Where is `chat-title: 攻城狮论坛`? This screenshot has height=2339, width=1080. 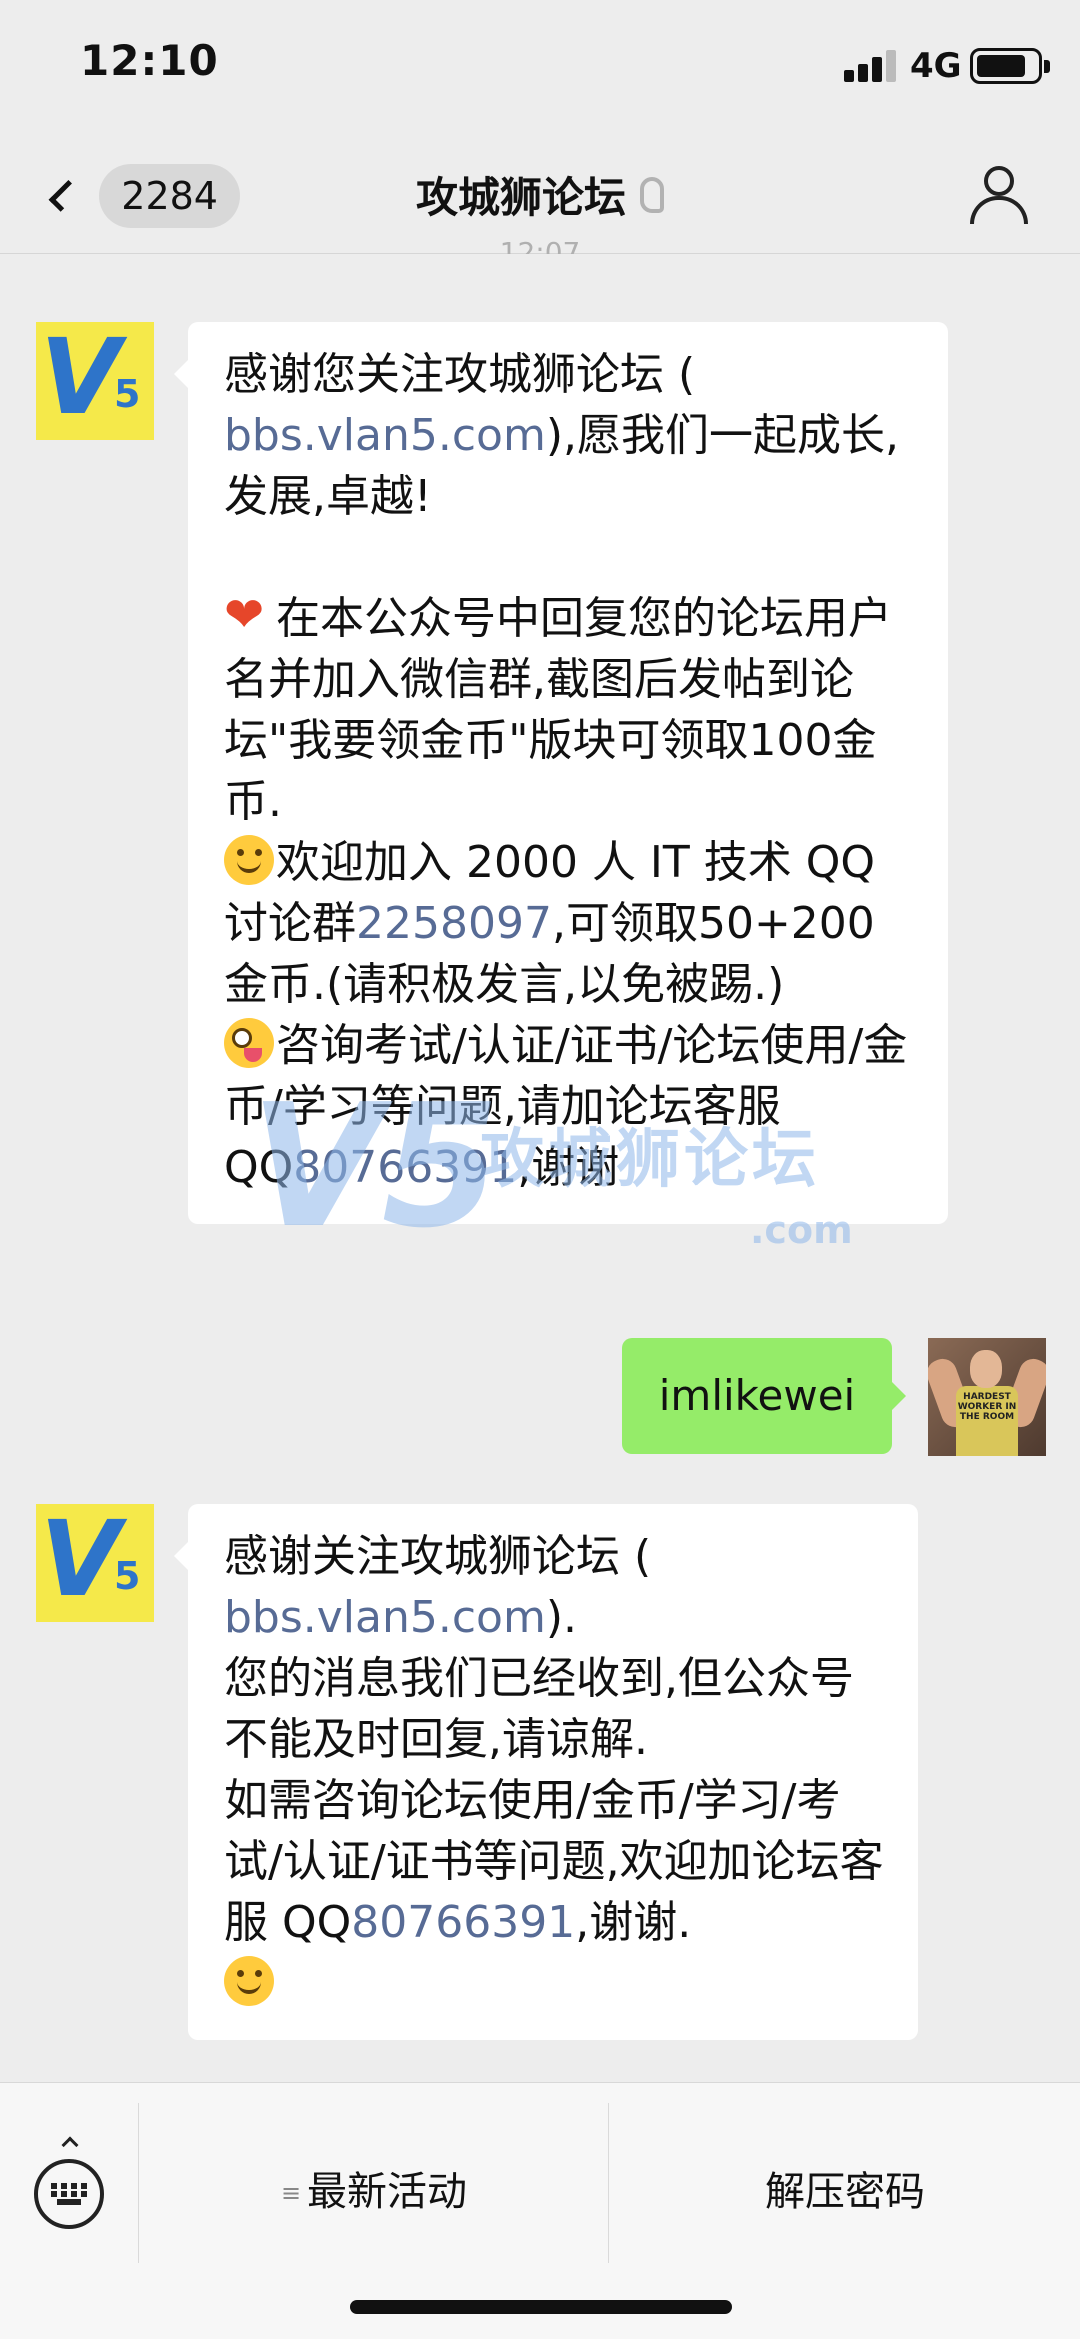
chat-title: 攻城狮论坛 is located at coordinates (520, 197).